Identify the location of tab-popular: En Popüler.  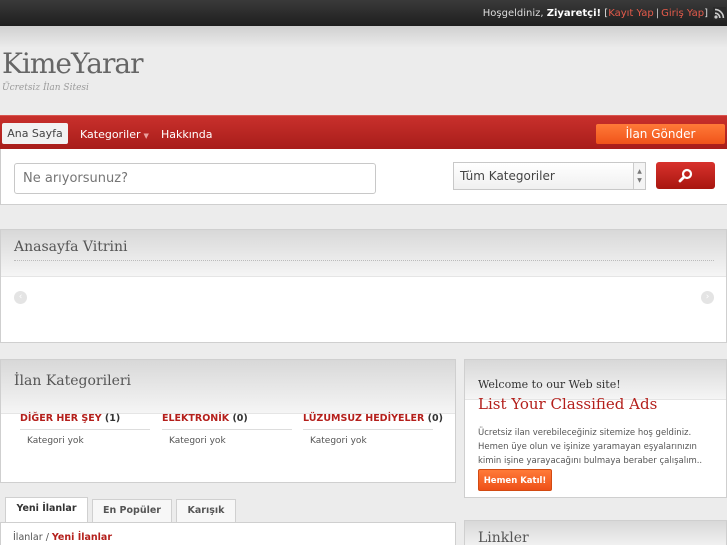
(132, 510).